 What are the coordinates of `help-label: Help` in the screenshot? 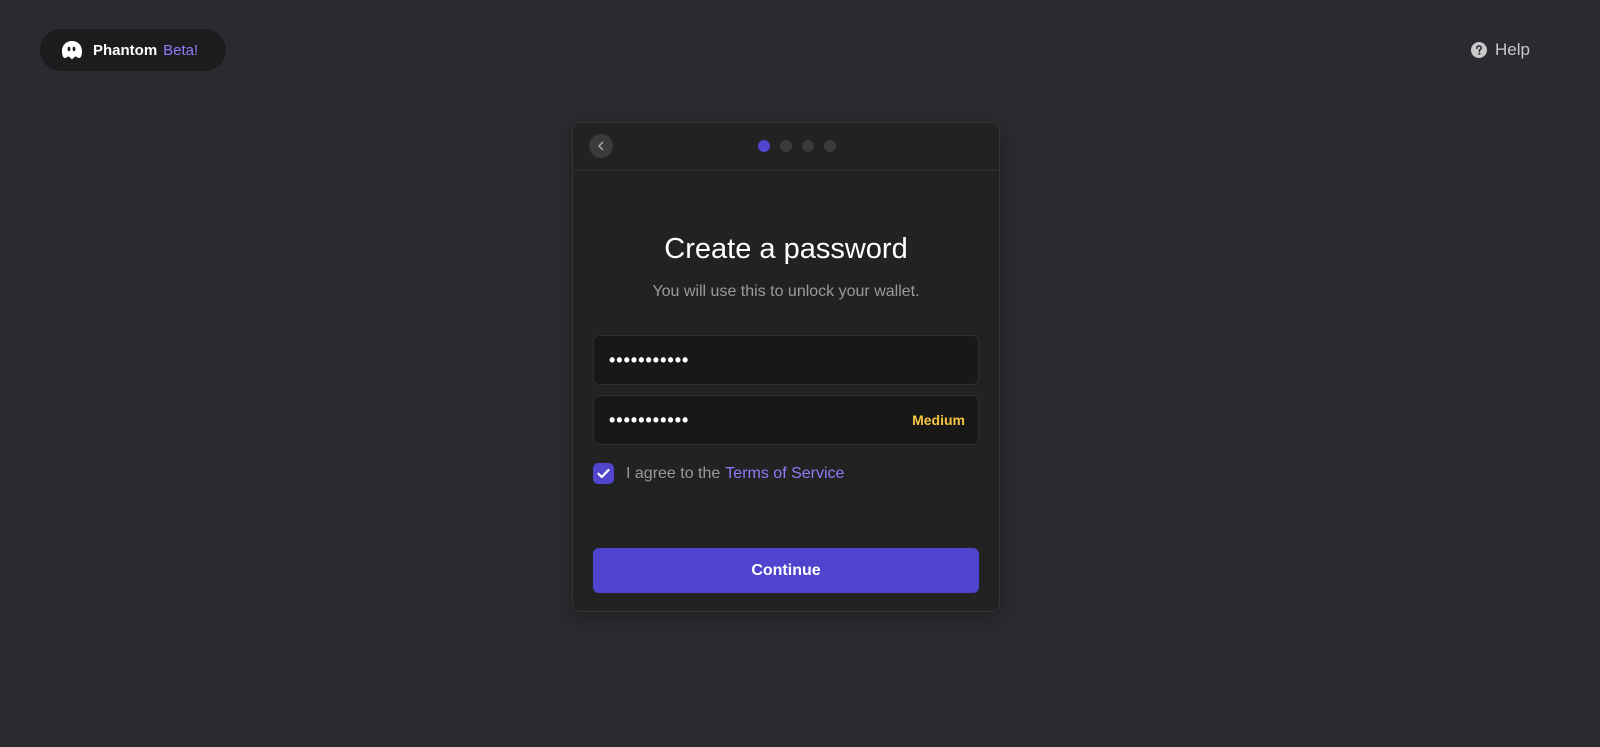 It's located at (1512, 49).